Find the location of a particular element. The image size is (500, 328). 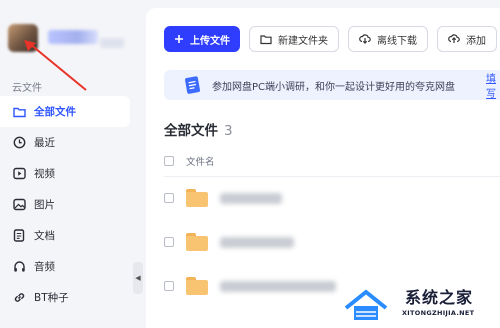

headphones-icon is located at coordinates (19, 267).